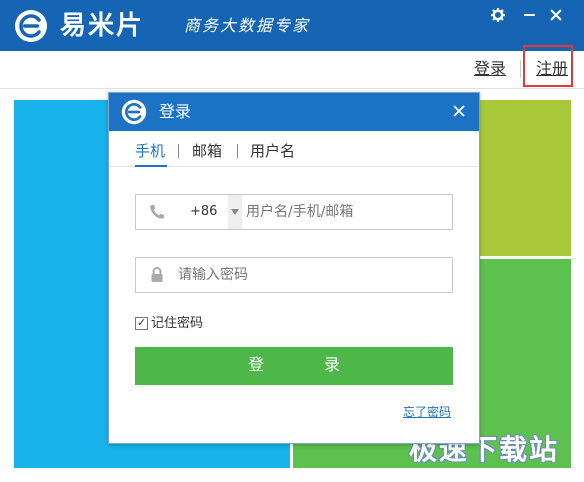  I want to click on tab-username: 用户名, so click(272, 151).